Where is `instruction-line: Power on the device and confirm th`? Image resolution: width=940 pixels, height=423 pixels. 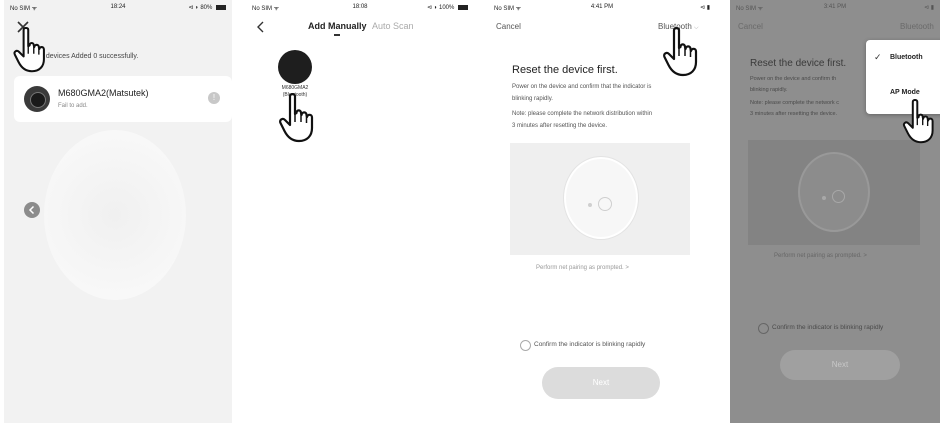 instruction-line: Power on the device and confirm th is located at coordinates (793, 79).